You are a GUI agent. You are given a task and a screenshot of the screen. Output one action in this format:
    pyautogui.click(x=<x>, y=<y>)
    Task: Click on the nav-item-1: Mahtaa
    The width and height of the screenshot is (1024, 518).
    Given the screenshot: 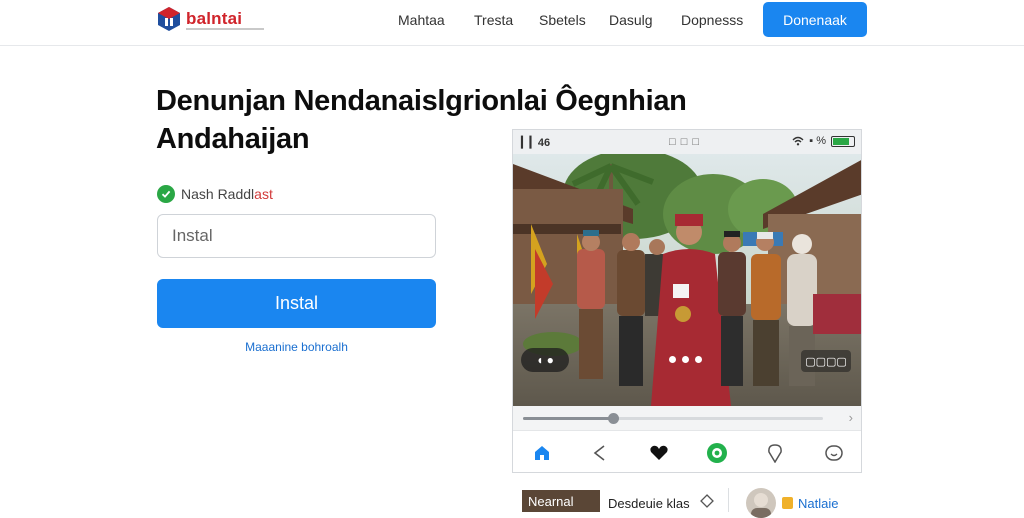 What is the action you would take?
    pyautogui.click(x=421, y=20)
    